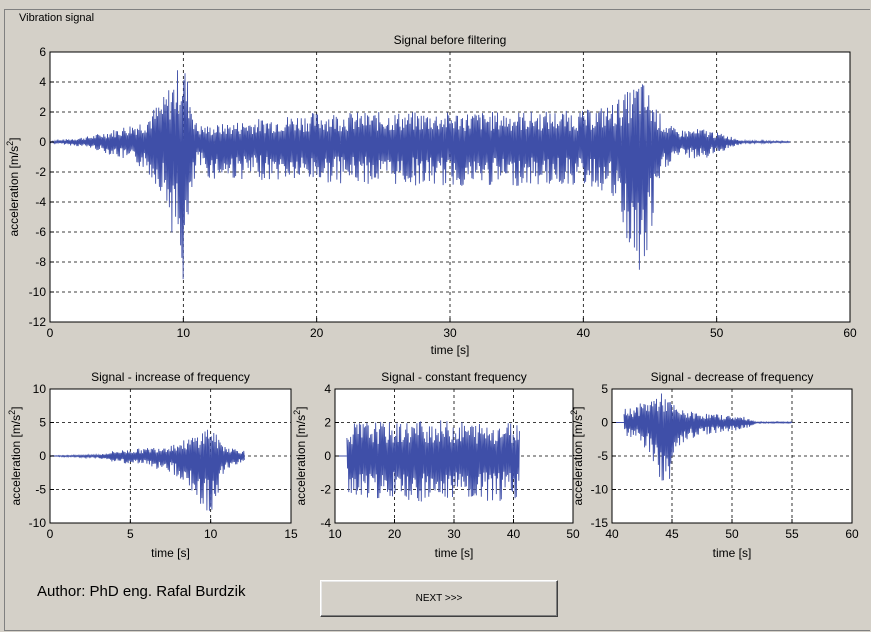 The image size is (871, 632). What do you see at coordinates (732, 377) in the screenshot?
I see `chart-title-decrease: Signal - decrease of frequency` at bounding box center [732, 377].